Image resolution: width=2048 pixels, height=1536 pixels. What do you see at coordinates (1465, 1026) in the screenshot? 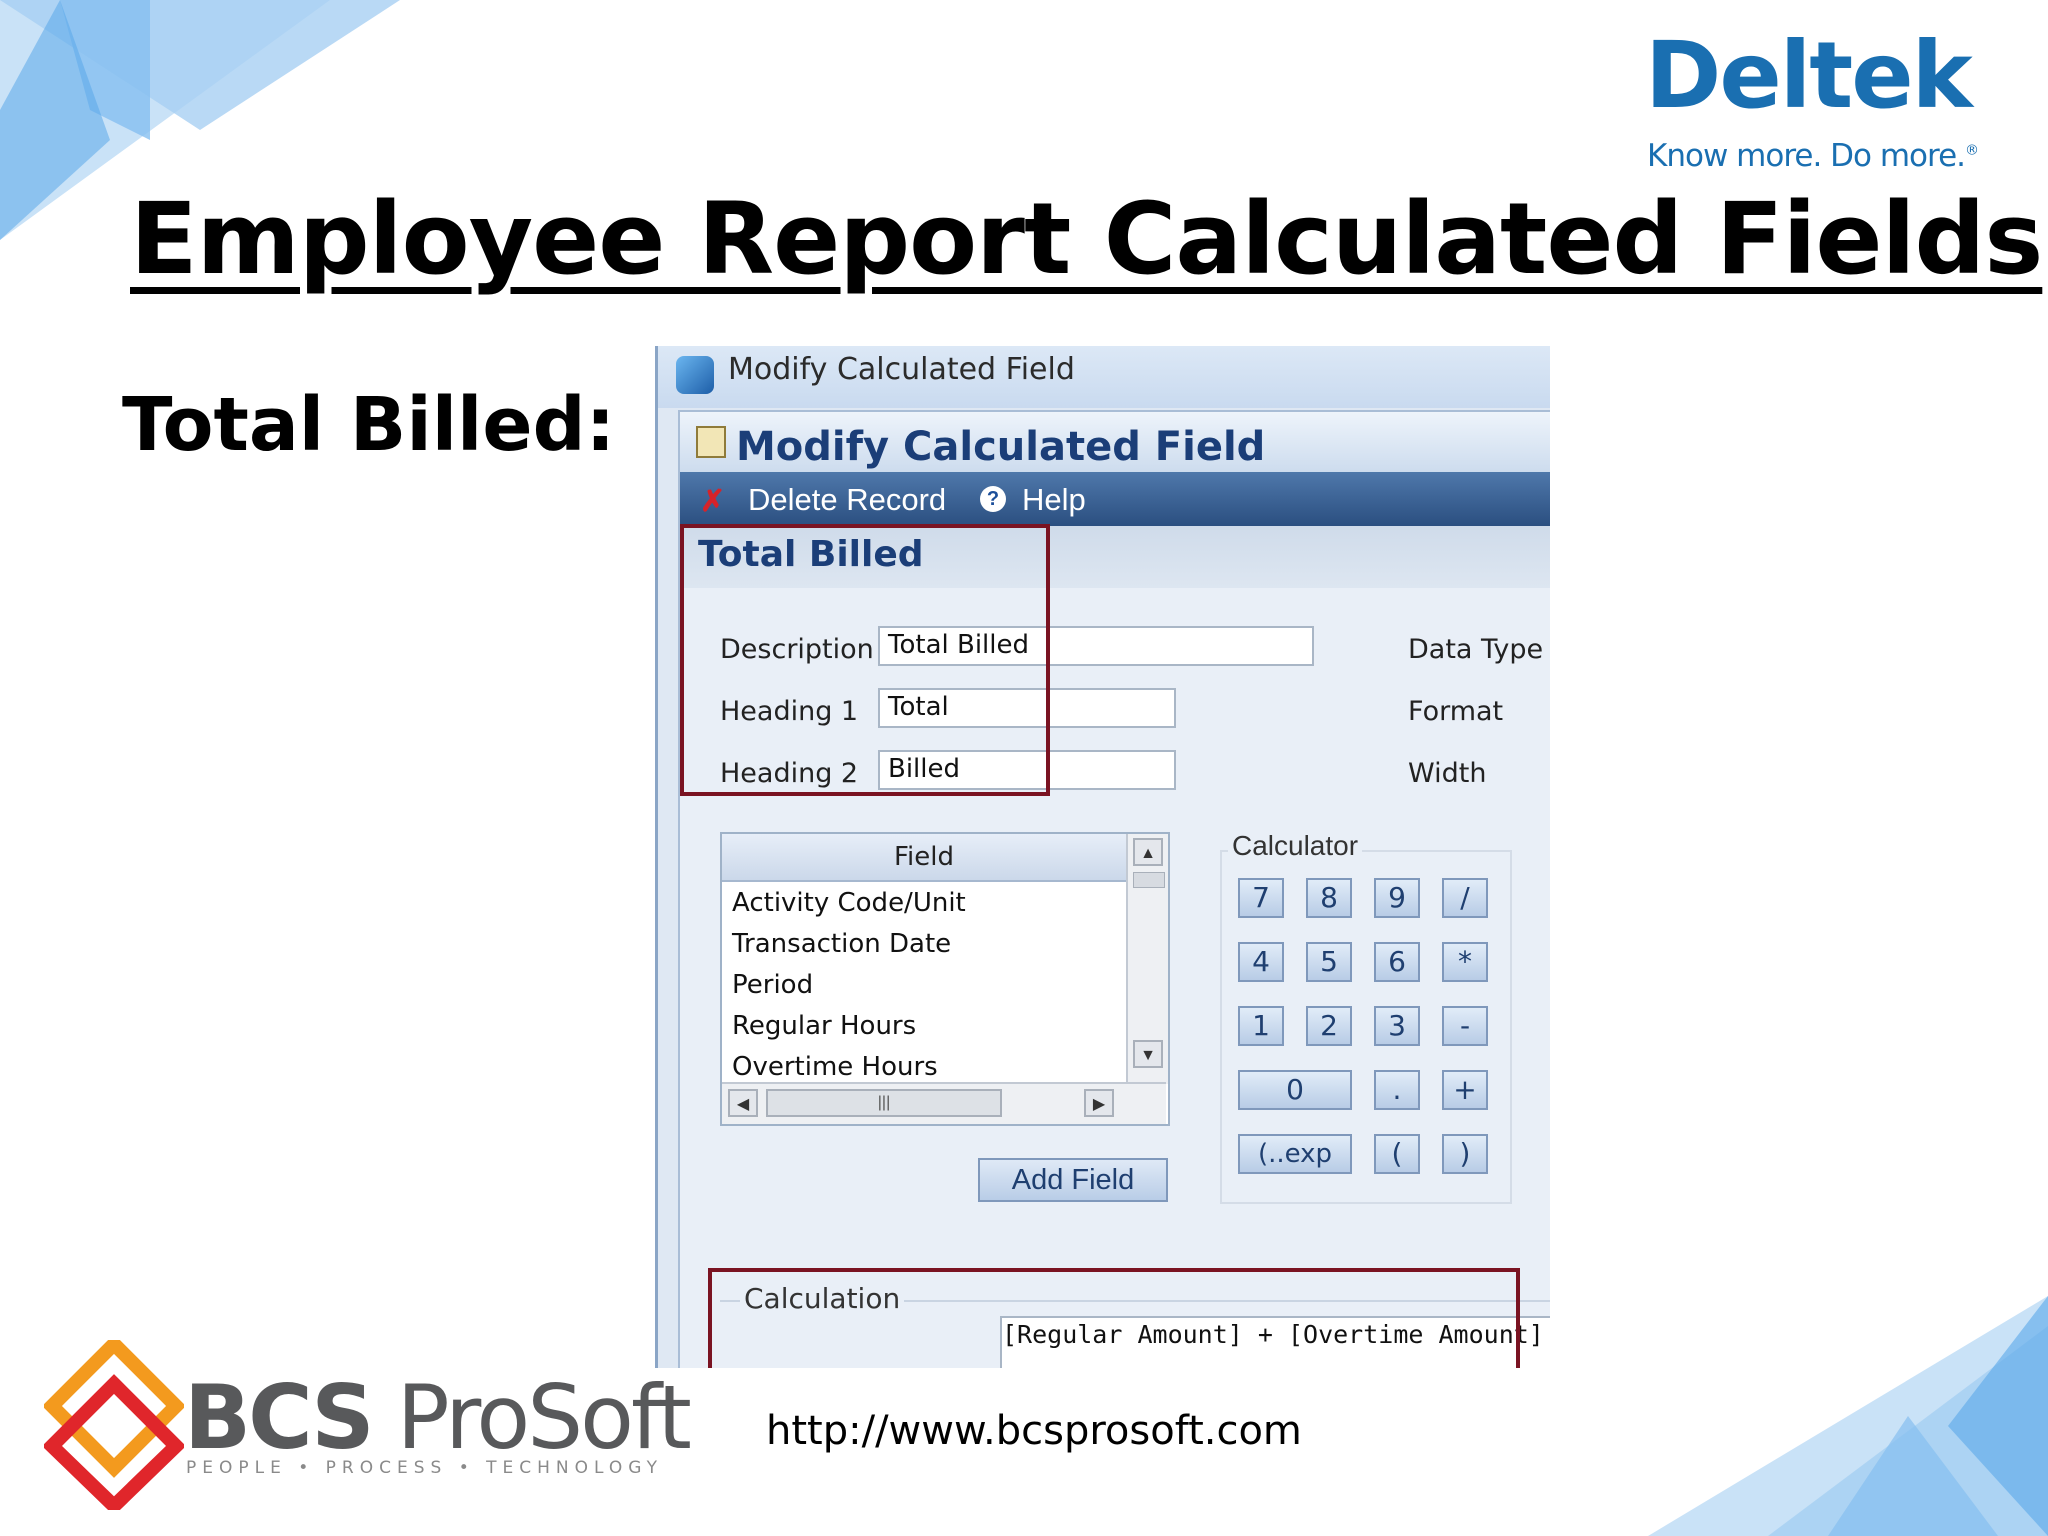
I see `calc-key-minus: -` at bounding box center [1465, 1026].